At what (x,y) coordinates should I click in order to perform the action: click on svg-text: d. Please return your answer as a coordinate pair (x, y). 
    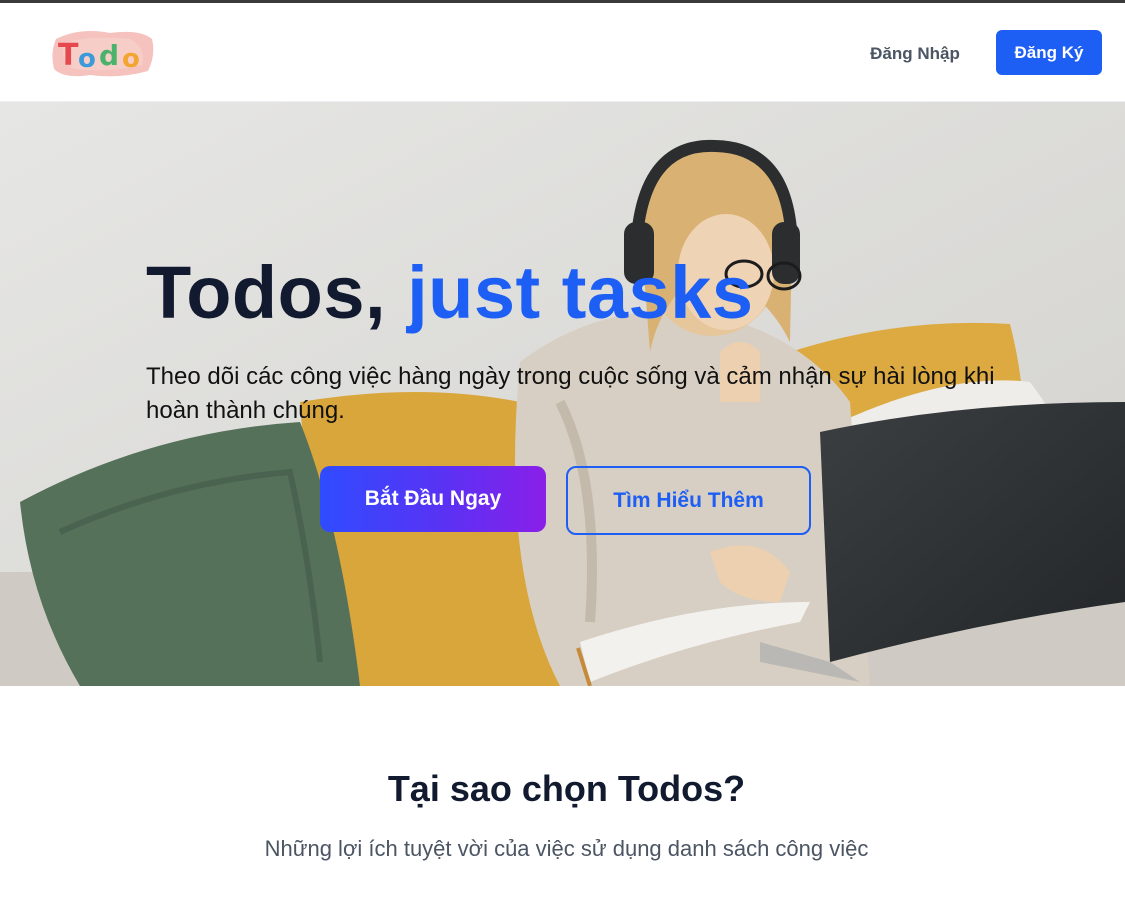
    Looking at the image, I should click on (109, 55).